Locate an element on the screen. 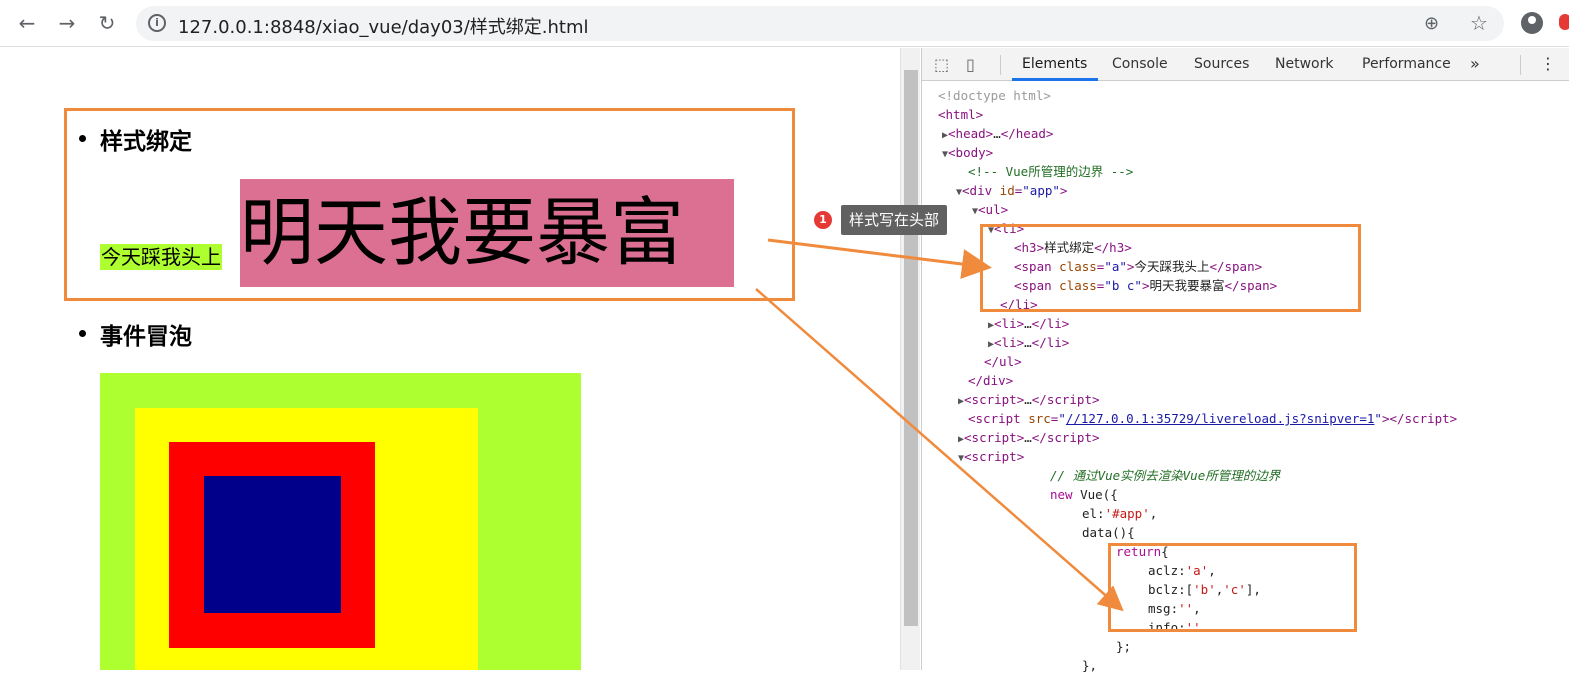  code-line: ▼<script> is located at coordinates (991, 457).